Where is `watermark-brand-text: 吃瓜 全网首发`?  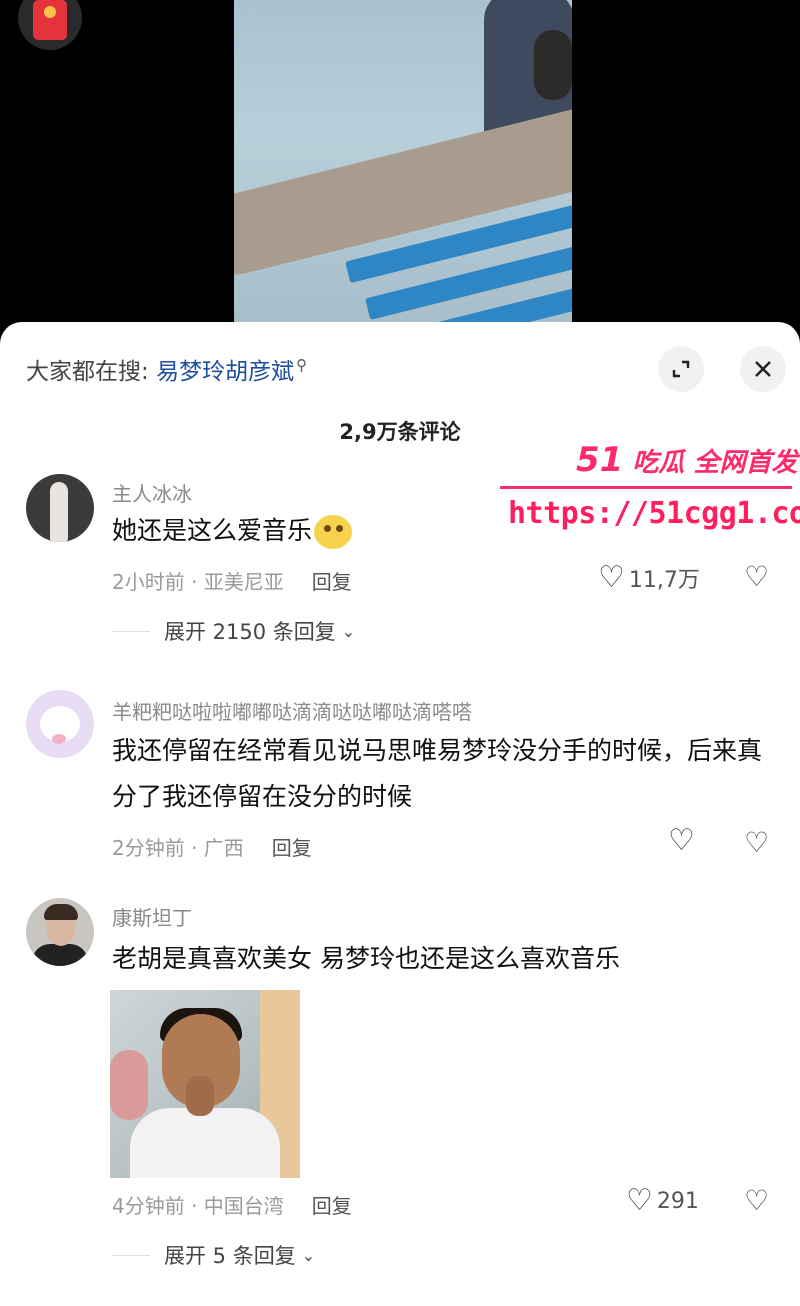
watermark-brand-text: 吃瓜 全网首发 is located at coordinates (715, 463).